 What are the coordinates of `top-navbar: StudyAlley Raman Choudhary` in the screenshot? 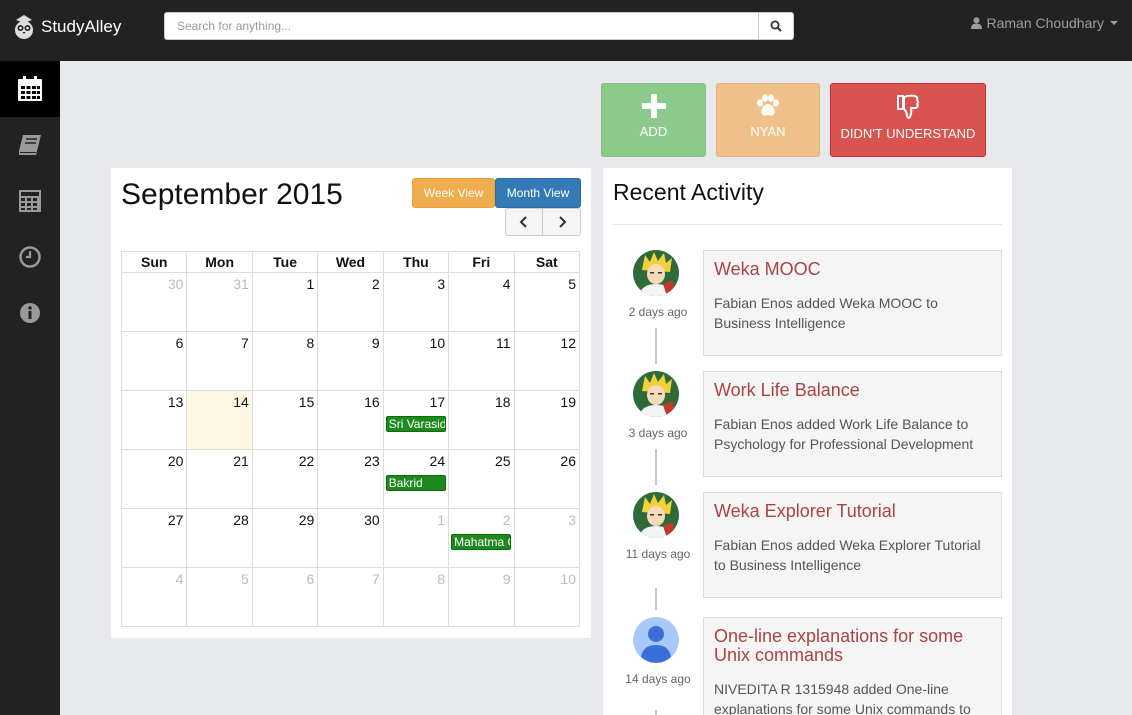 It's located at (566, 30).